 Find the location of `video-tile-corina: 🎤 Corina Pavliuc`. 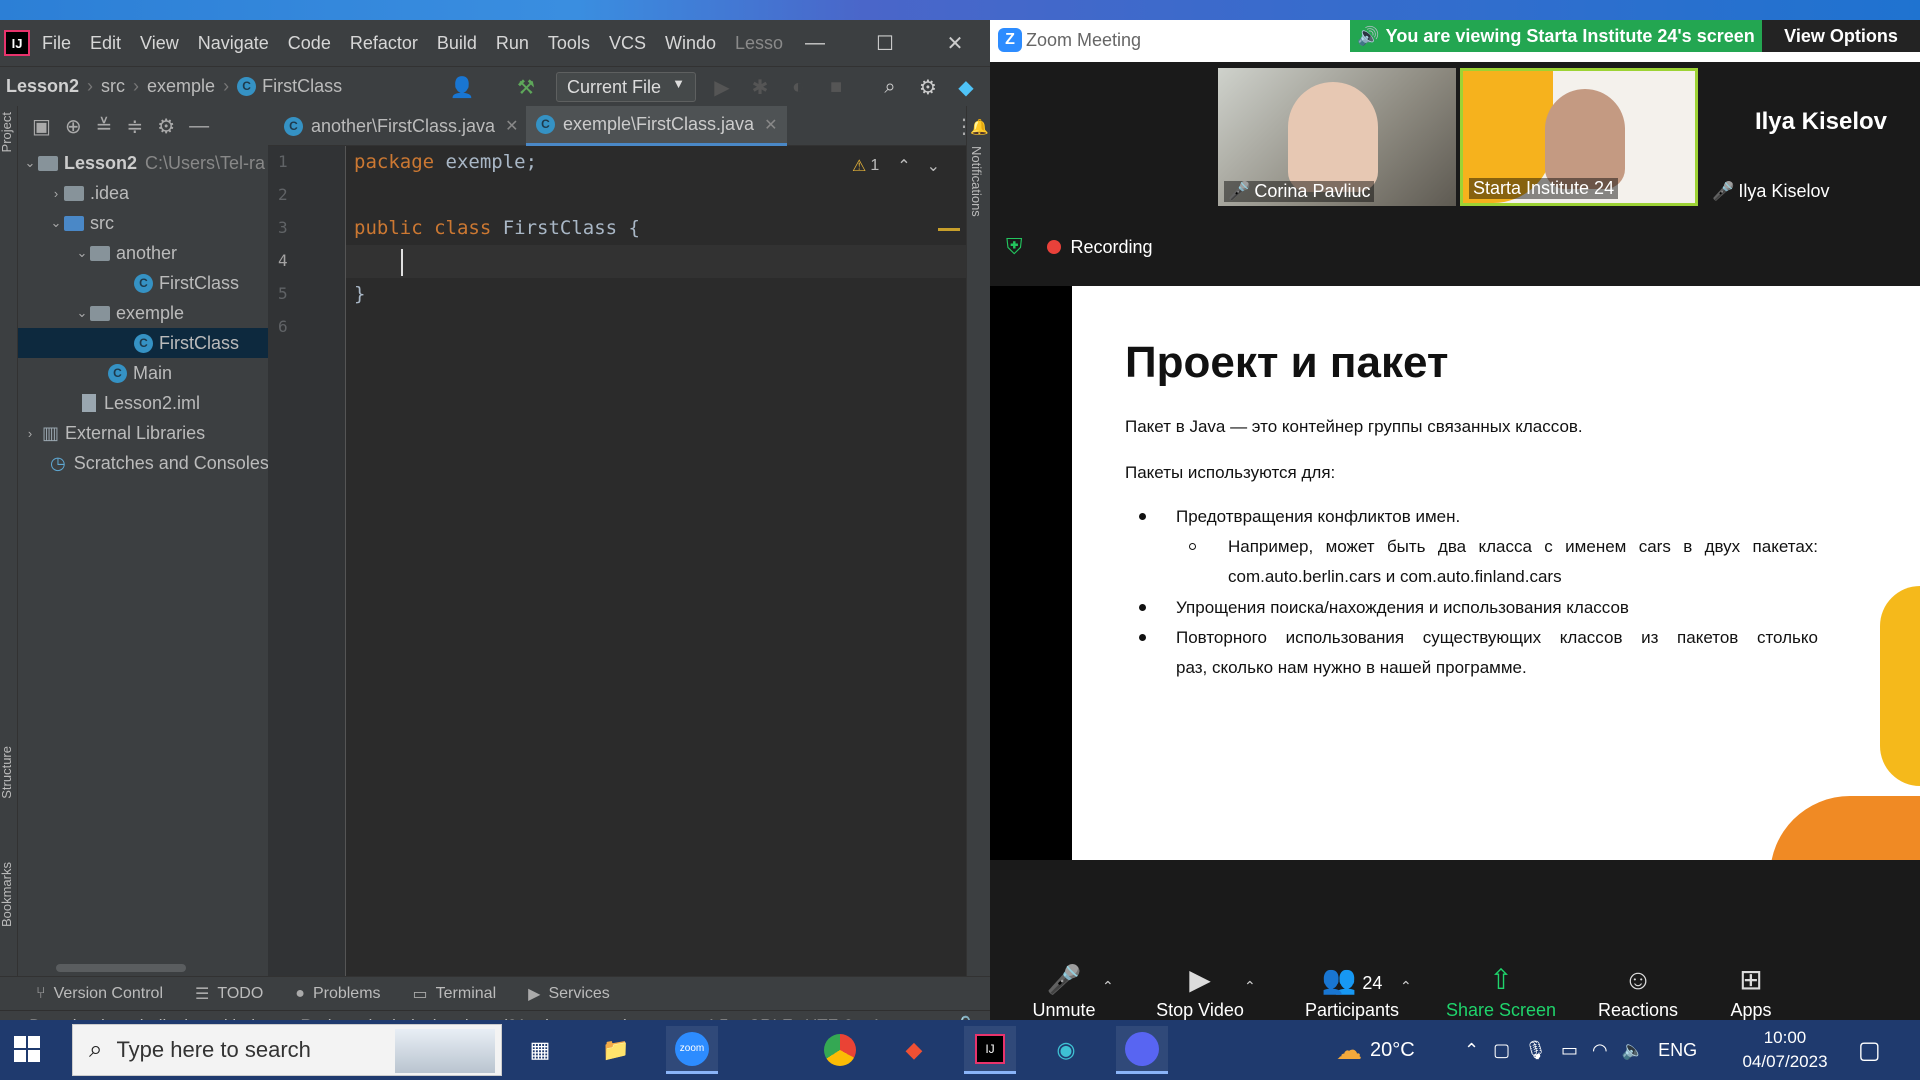

video-tile-corina: 🎤 Corina Pavliuc is located at coordinates (1337, 137).